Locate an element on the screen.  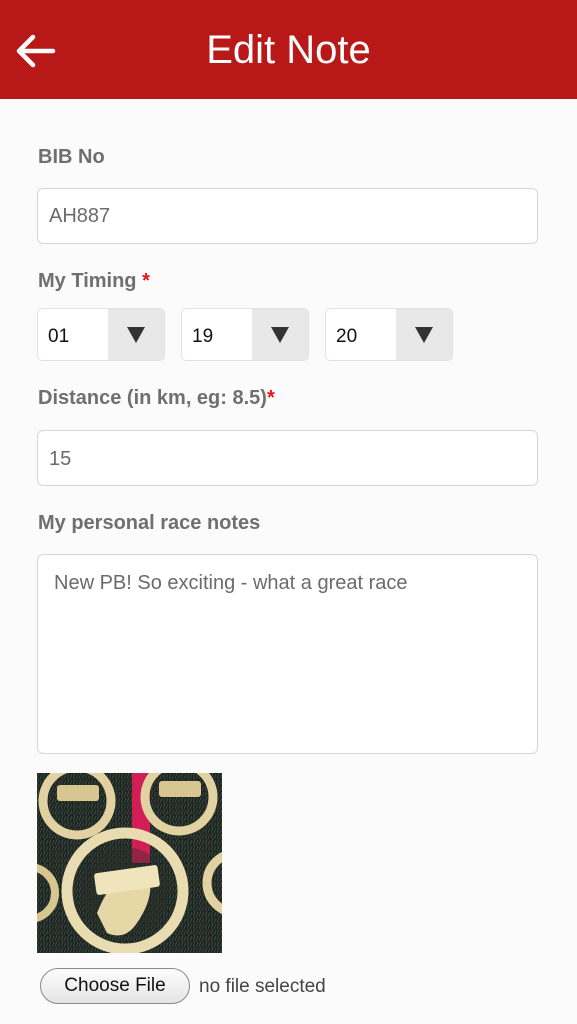
hours-select: 01 is located at coordinates (101, 334).